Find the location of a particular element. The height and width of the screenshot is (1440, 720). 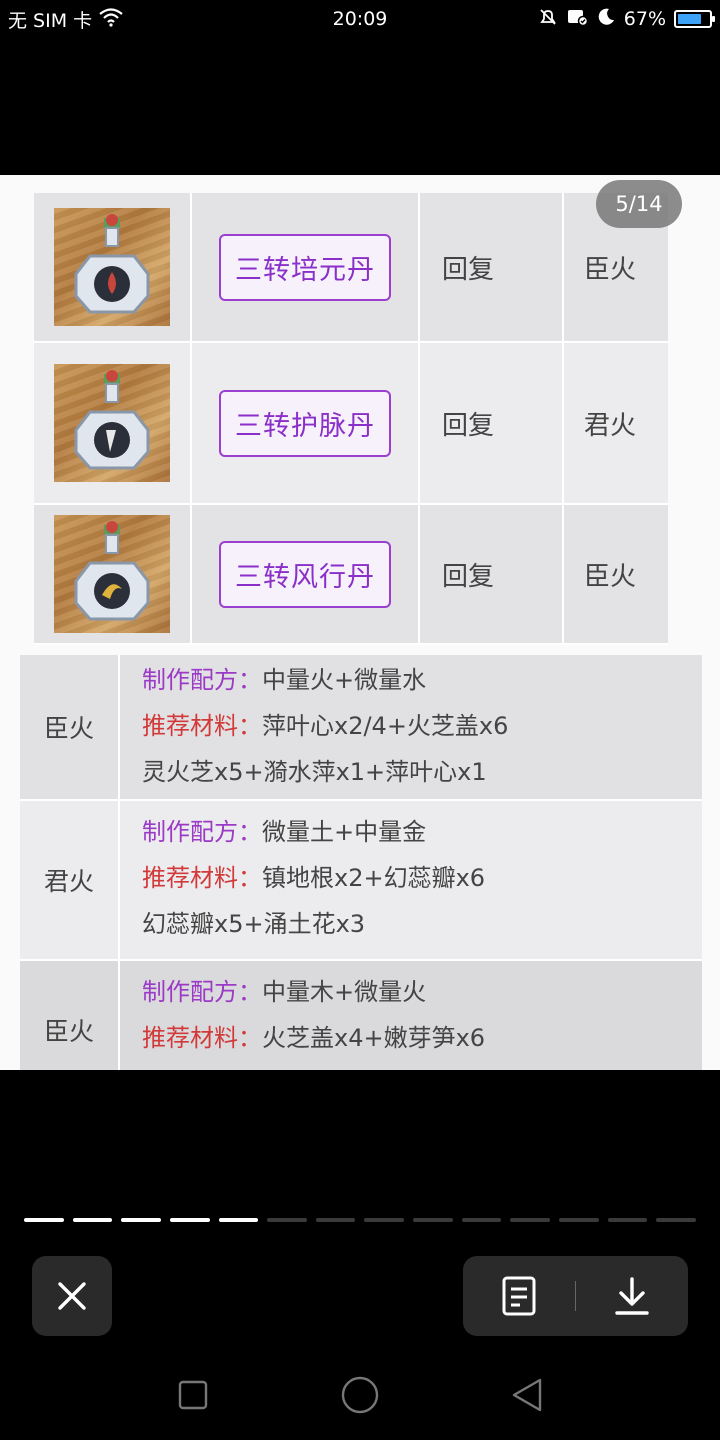

download-button is located at coordinates (632, 1296).